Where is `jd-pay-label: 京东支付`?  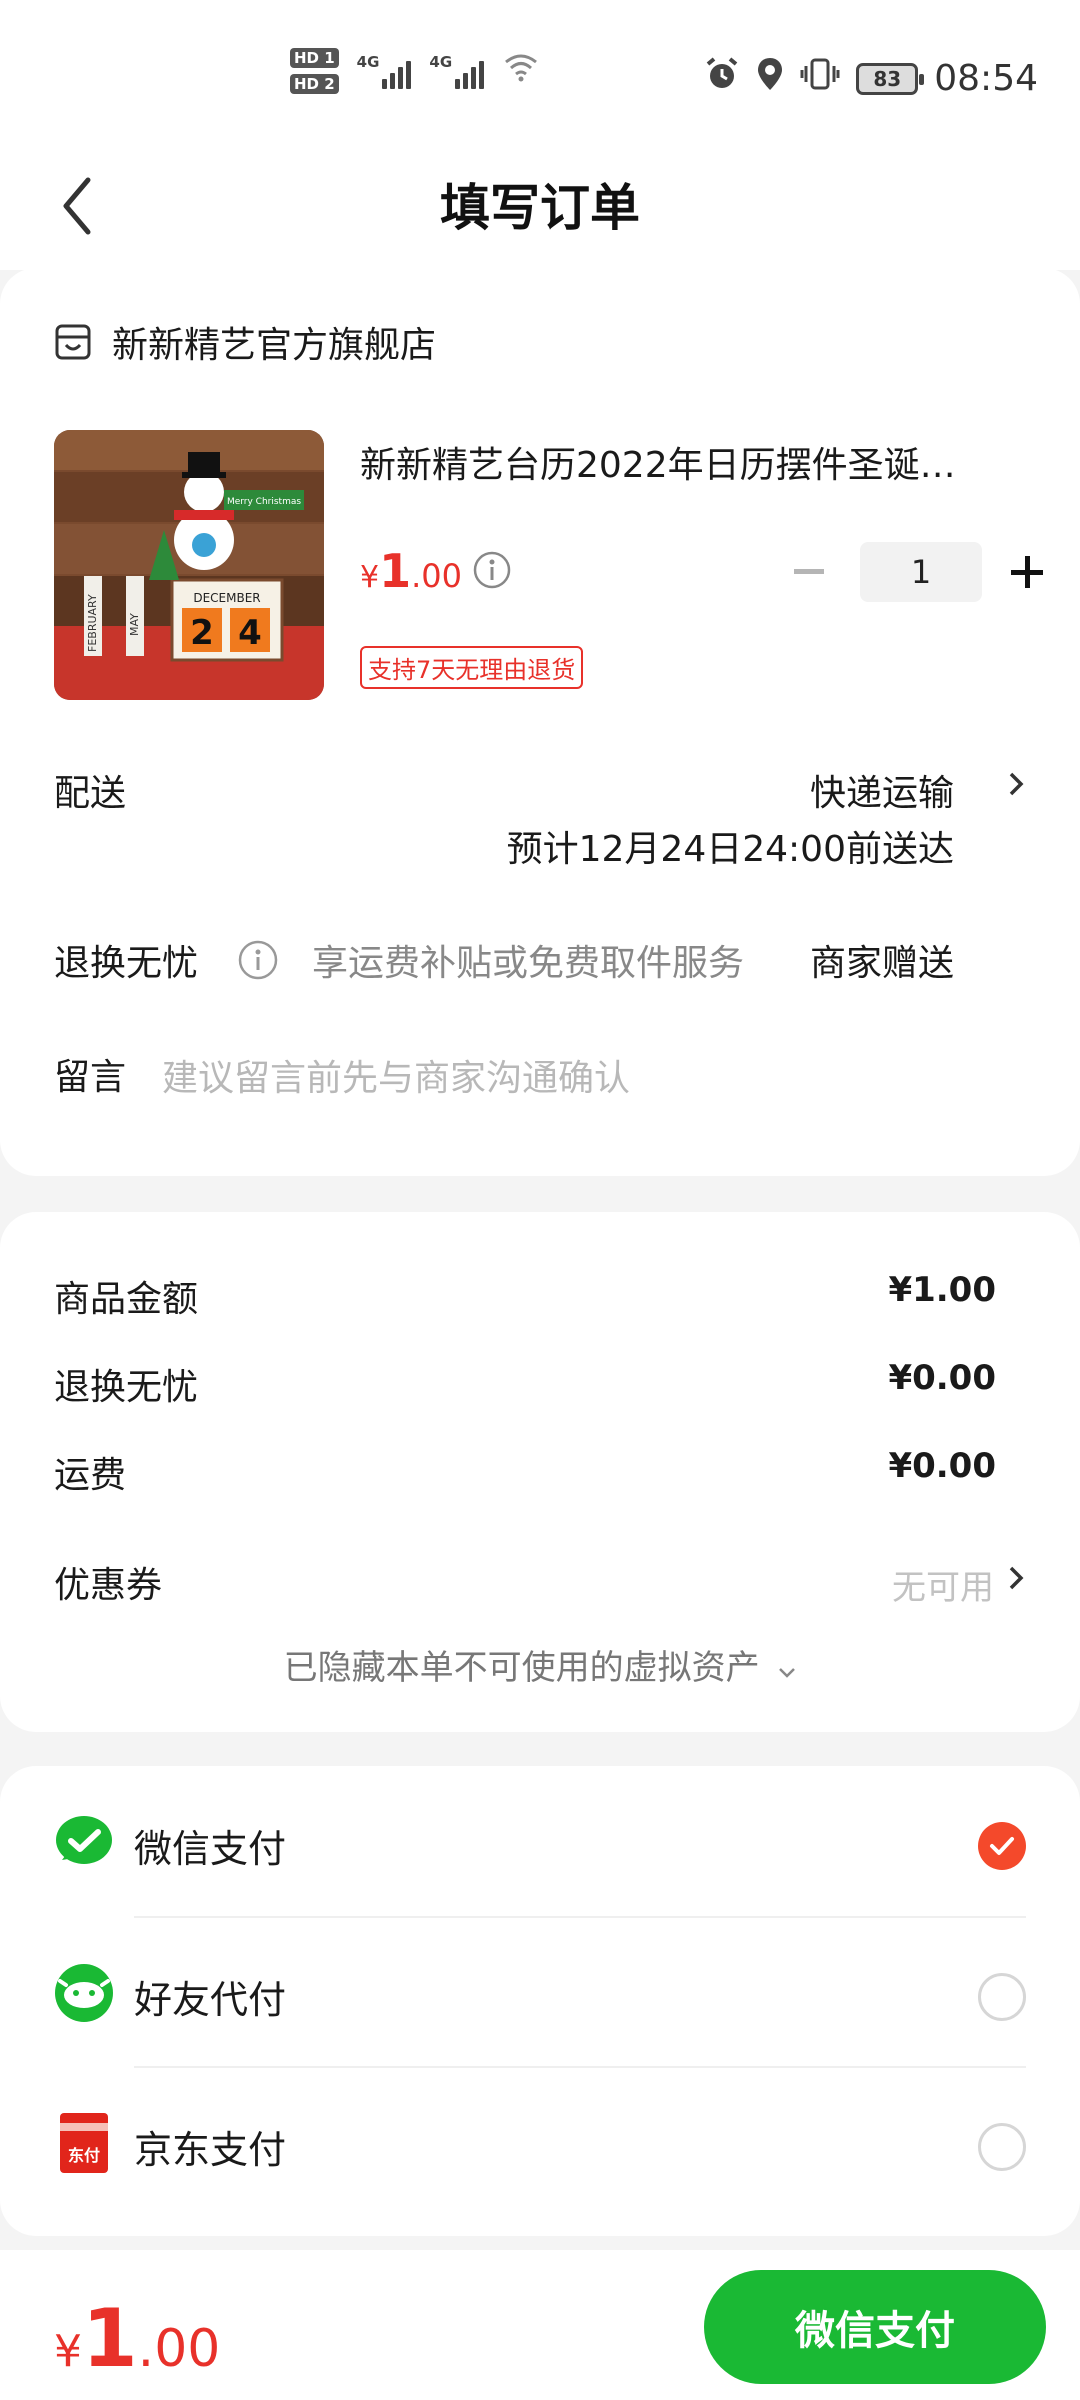 jd-pay-label: 京东支付 is located at coordinates (210, 2150).